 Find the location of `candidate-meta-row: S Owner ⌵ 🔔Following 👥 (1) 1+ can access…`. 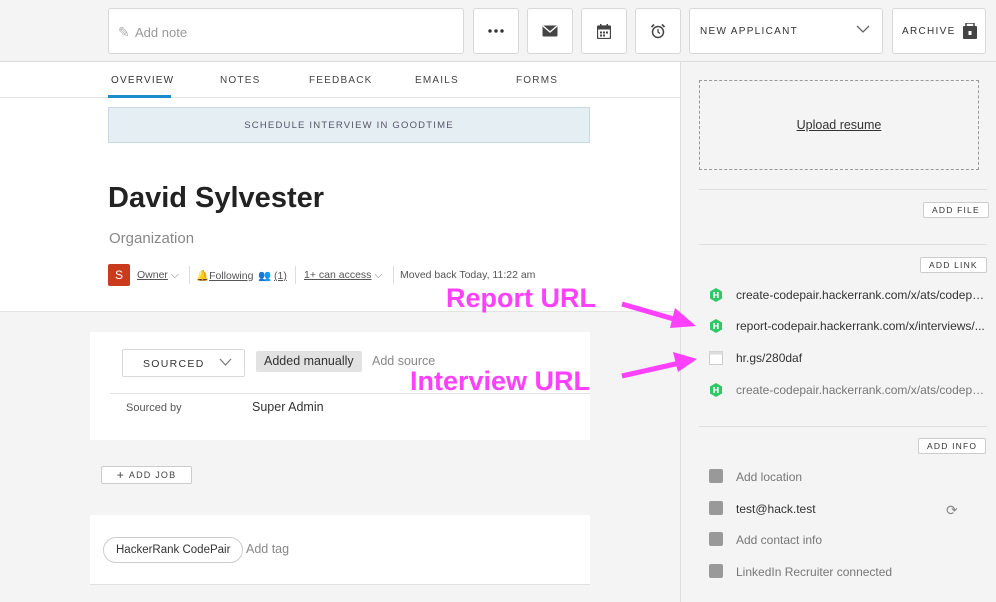

candidate-meta-row: S Owner ⌵ 🔔Following 👥 (1) 1+ can access… is located at coordinates (348, 275).